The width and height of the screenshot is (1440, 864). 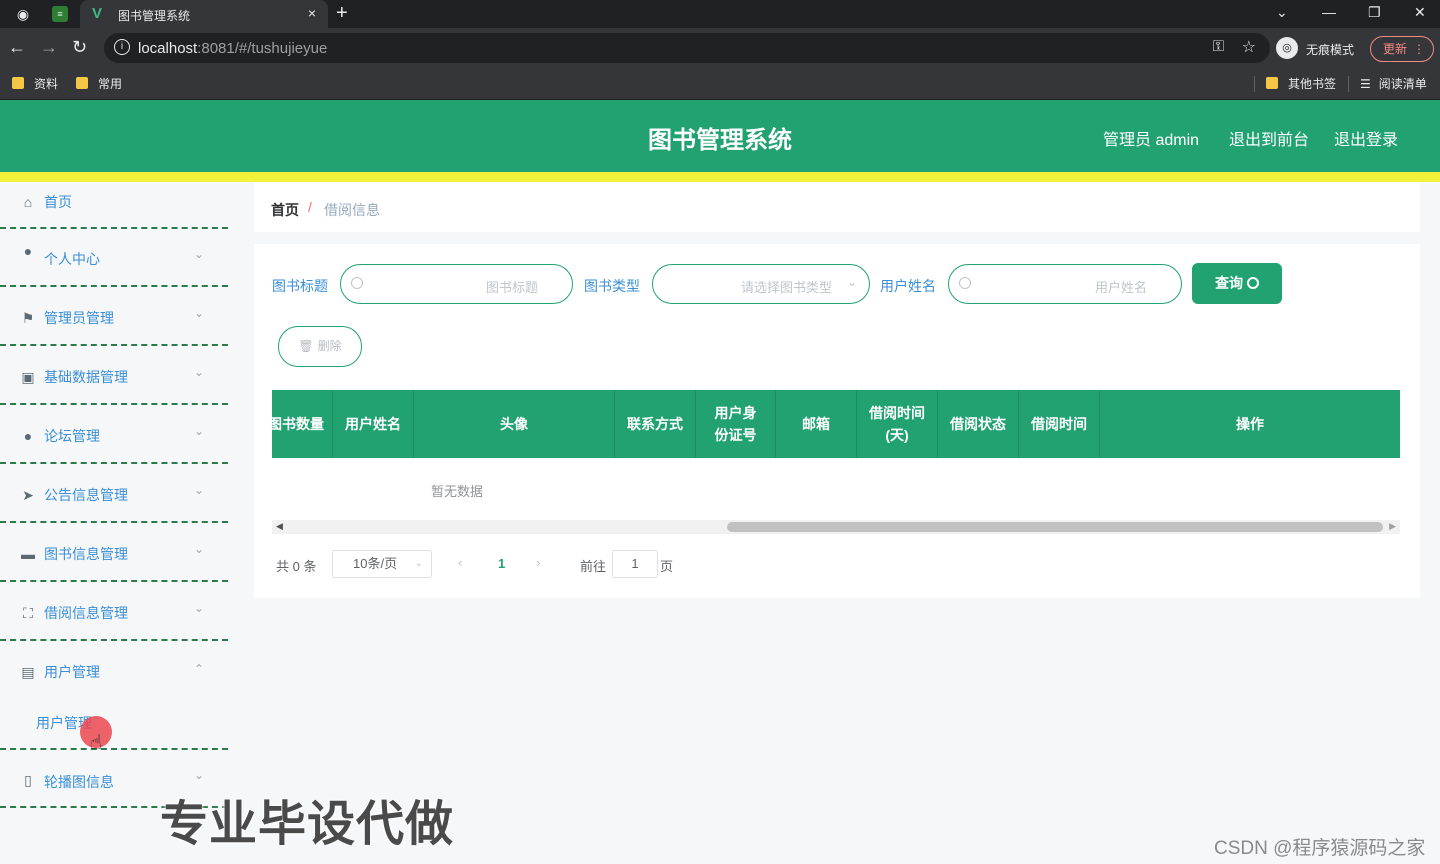 What do you see at coordinates (1237, 283) in the screenshot?
I see `query-button: 查询` at bounding box center [1237, 283].